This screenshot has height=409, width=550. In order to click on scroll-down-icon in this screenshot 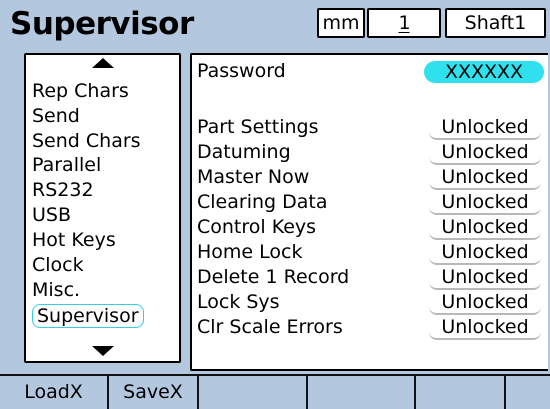, I will do `click(103, 351)`.